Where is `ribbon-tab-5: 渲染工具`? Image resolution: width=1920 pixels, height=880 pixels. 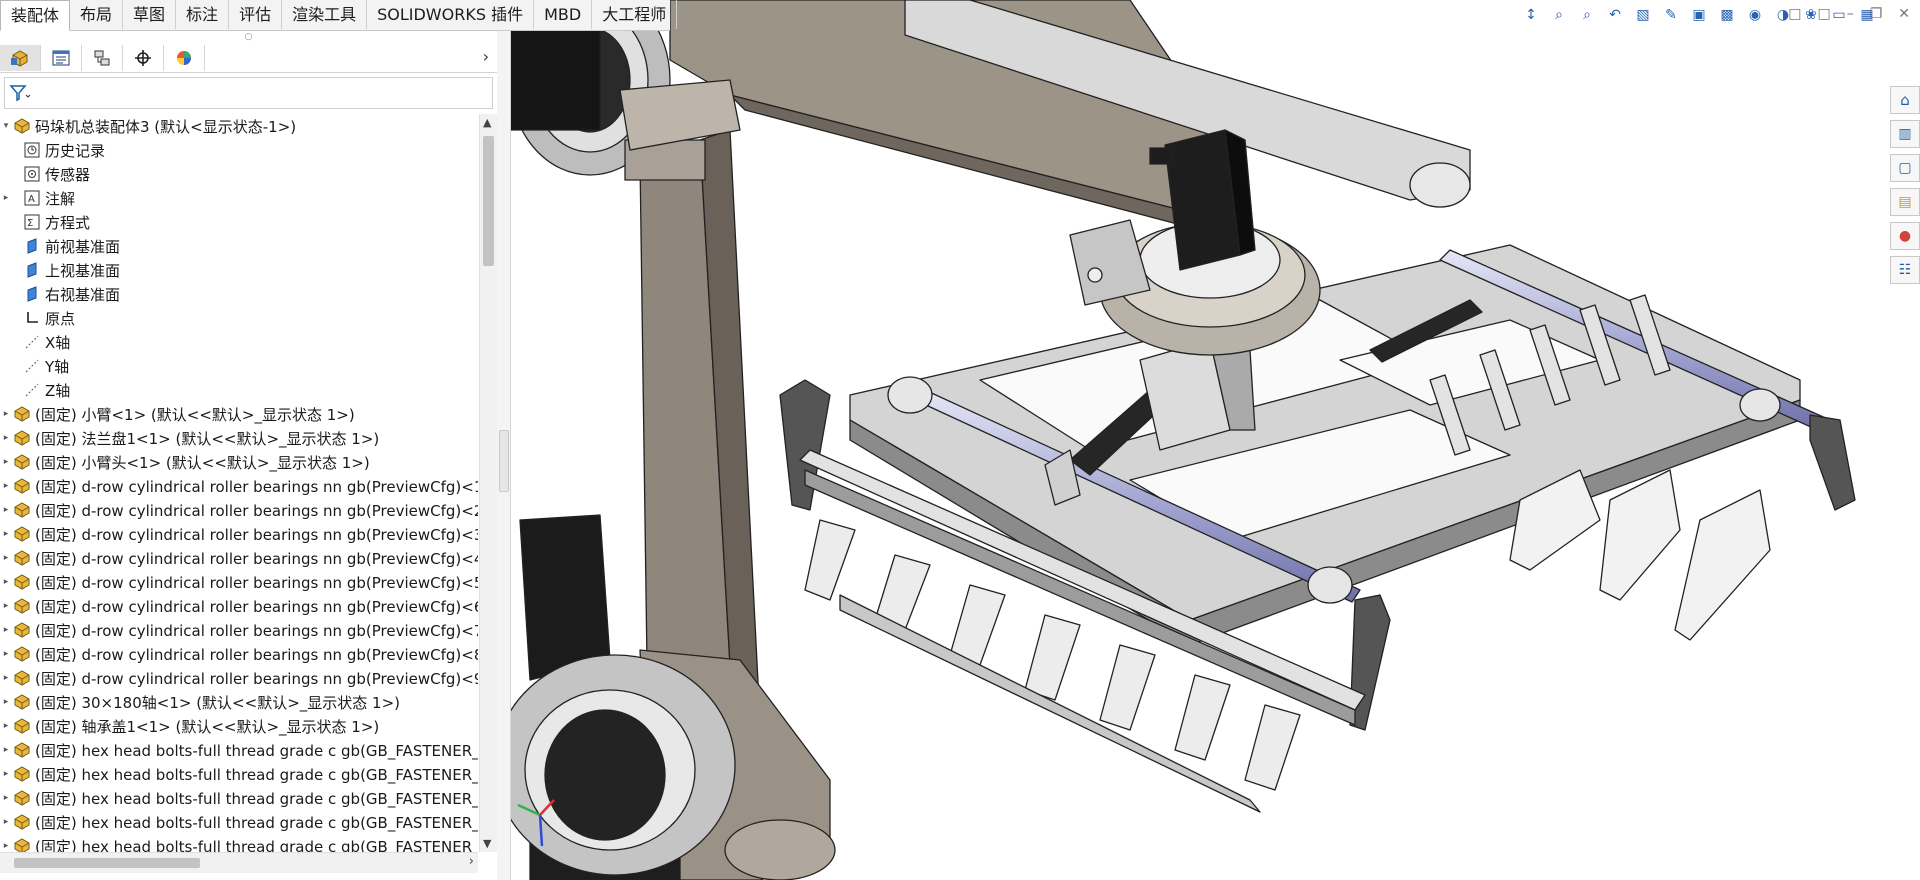
ribbon-tab-5: 渲染工具 is located at coordinates (325, 14).